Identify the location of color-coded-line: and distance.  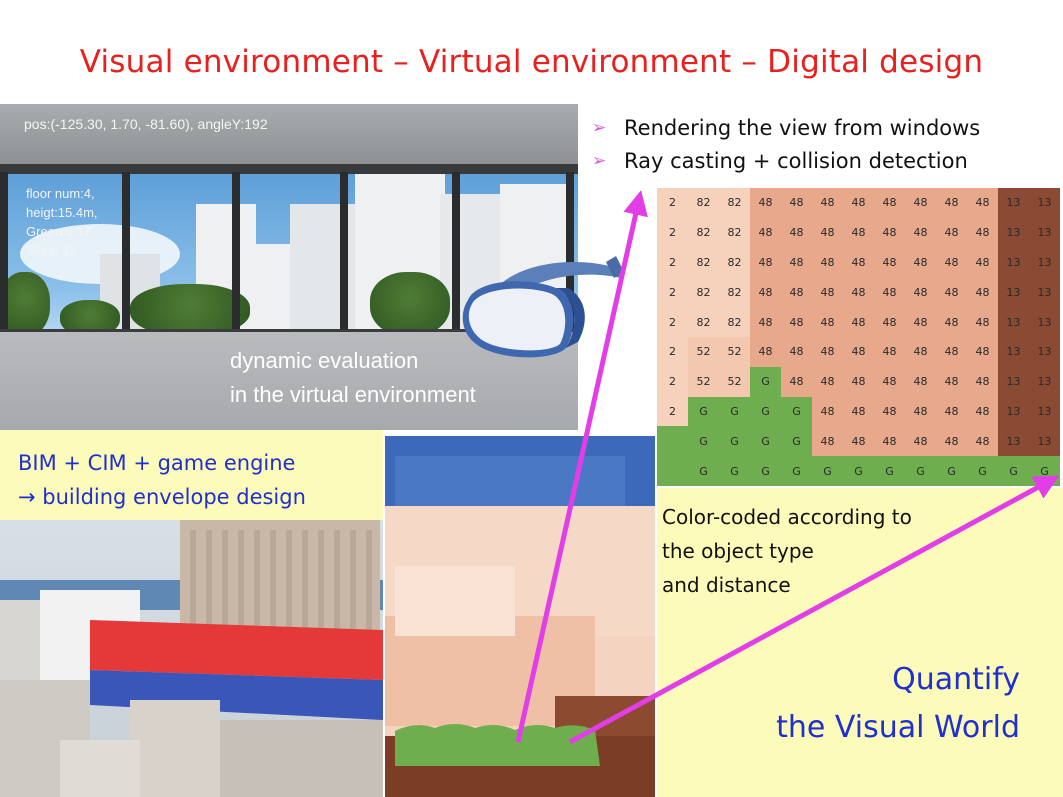
(726, 585).